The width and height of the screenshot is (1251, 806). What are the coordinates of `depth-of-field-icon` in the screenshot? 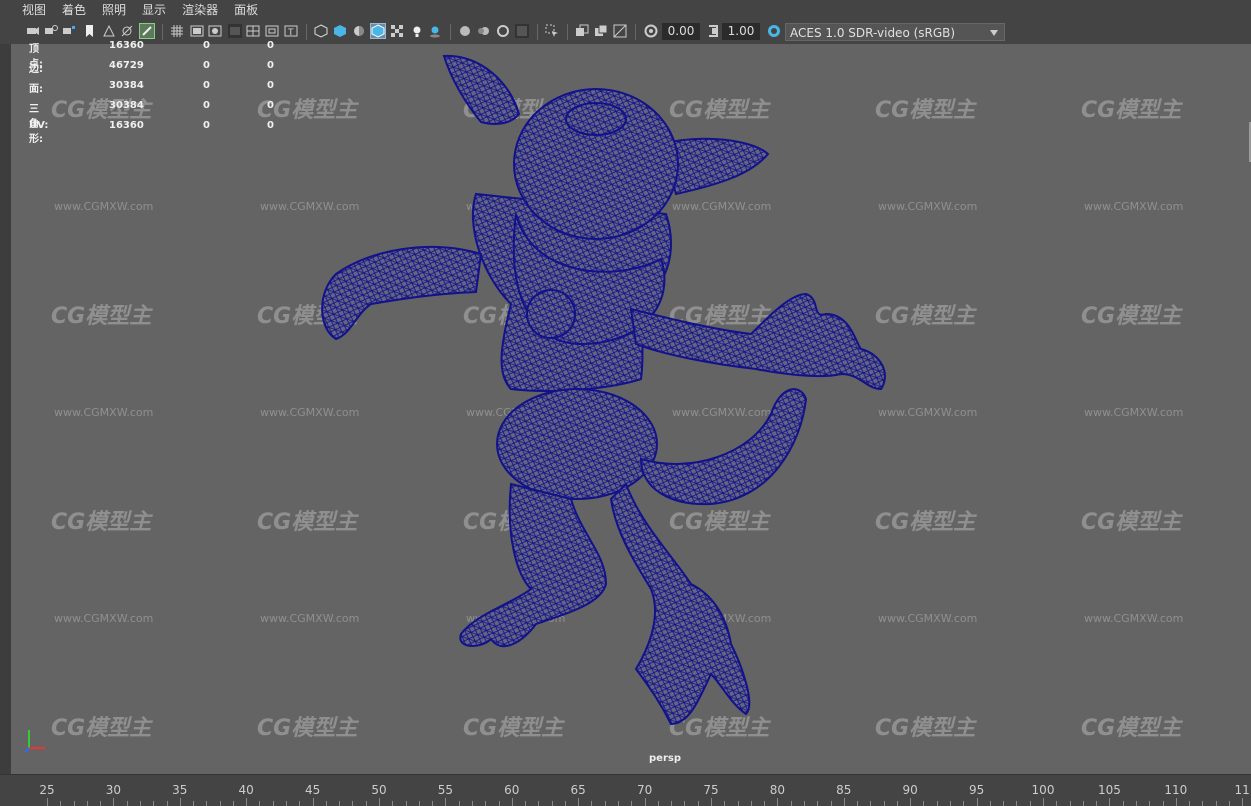 It's located at (522, 31).